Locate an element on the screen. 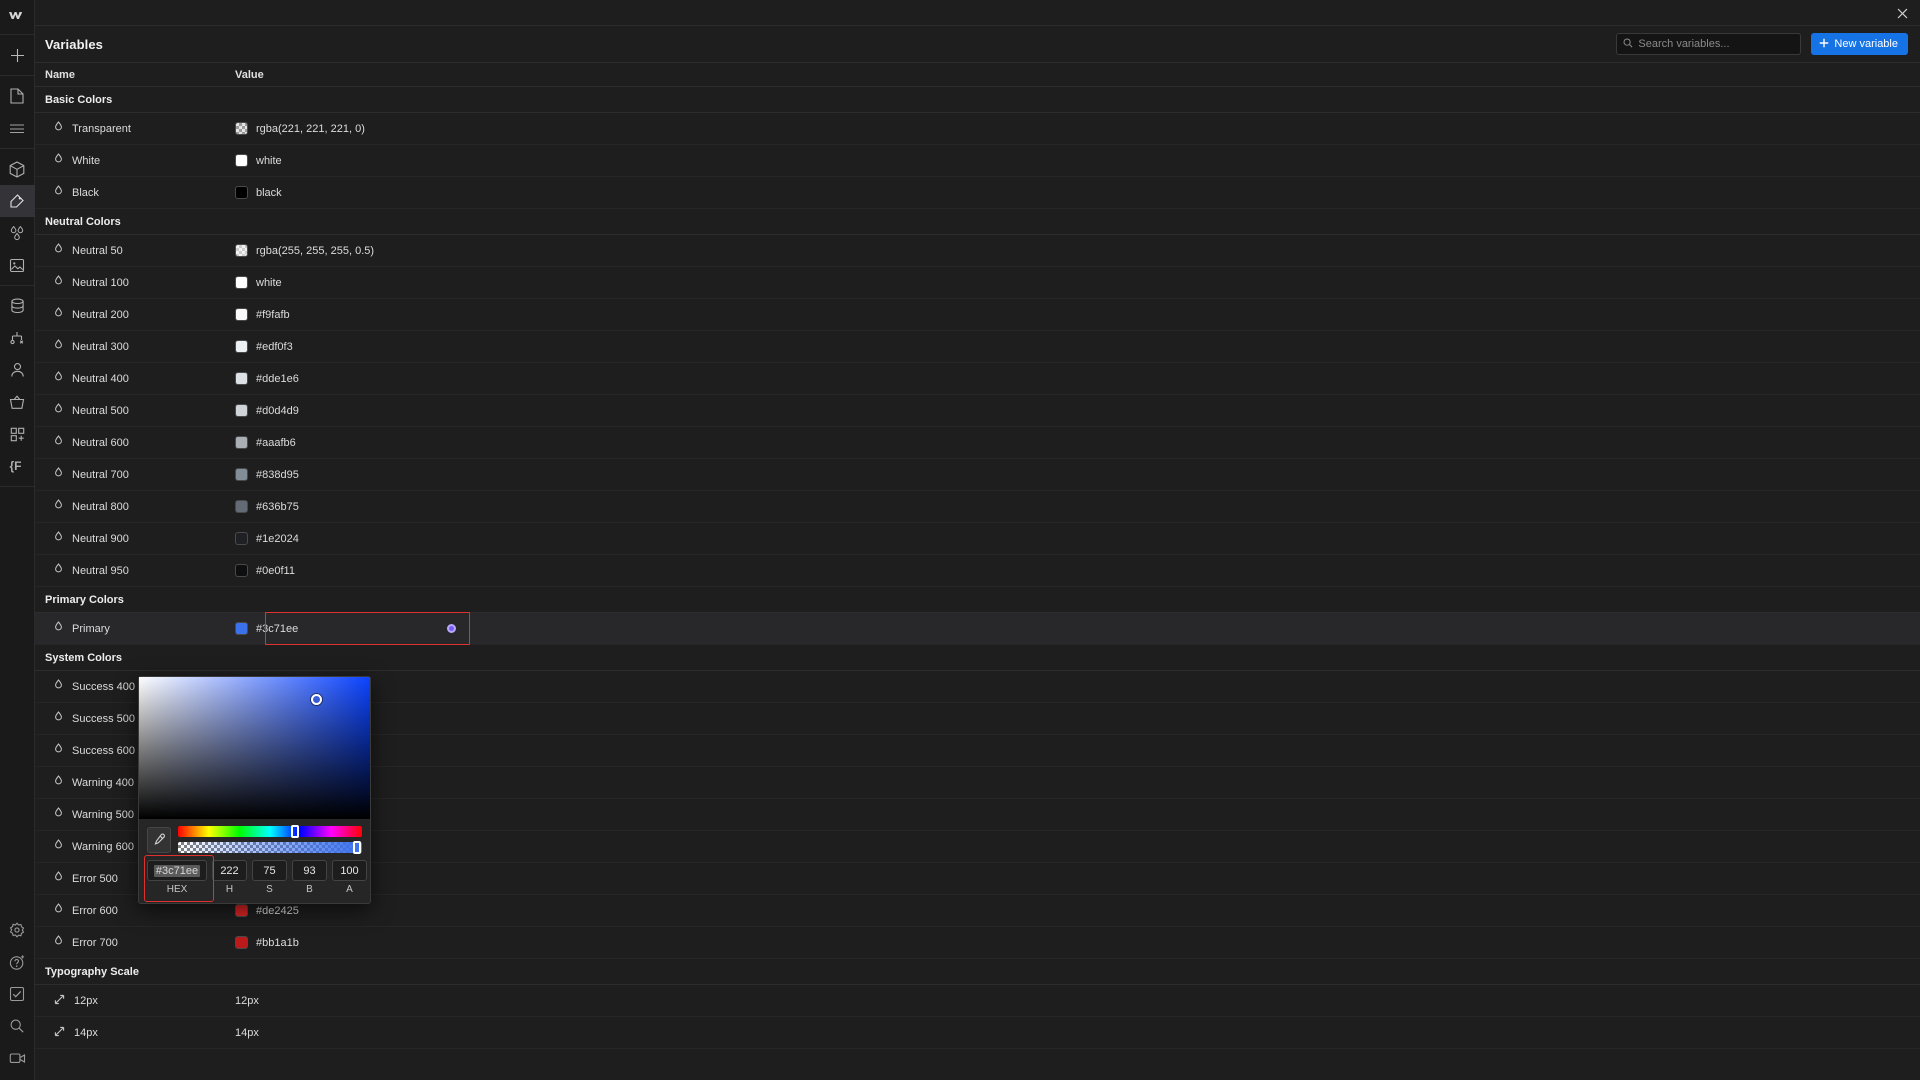  saturation-input: 75 is located at coordinates (269, 870).